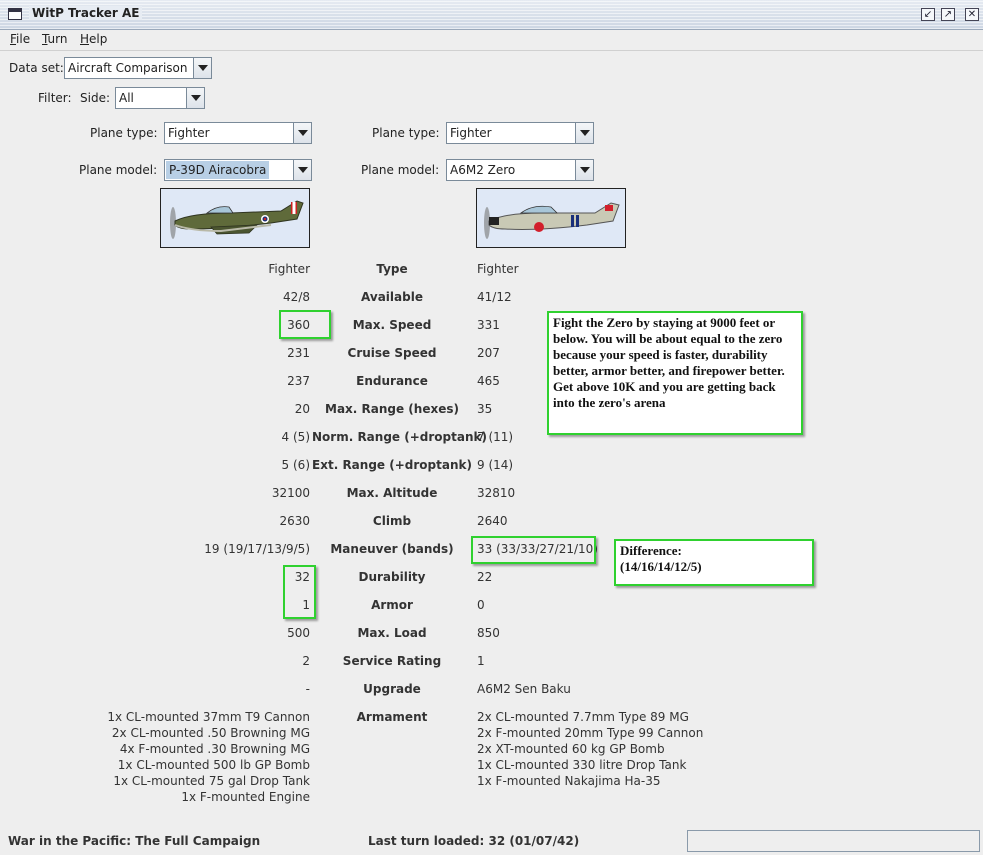 The image size is (983, 855). I want to click on difference-value: (14/16/14/12/5), so click(661, 566).